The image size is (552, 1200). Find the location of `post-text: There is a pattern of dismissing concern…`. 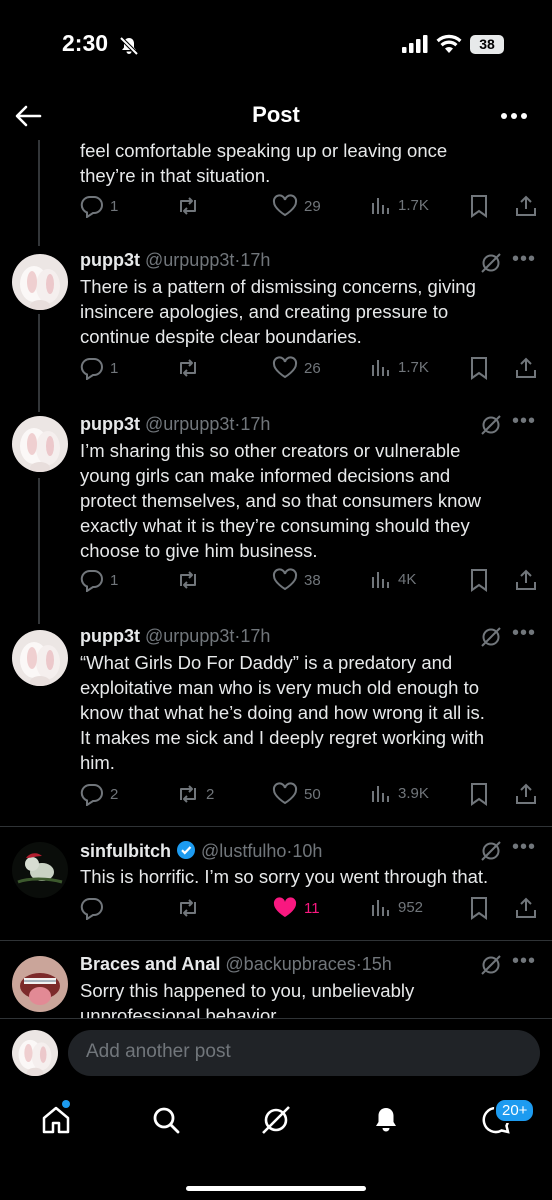

post-text: There is a pattern of dismissing concern… is located at coordinates (305, 311).